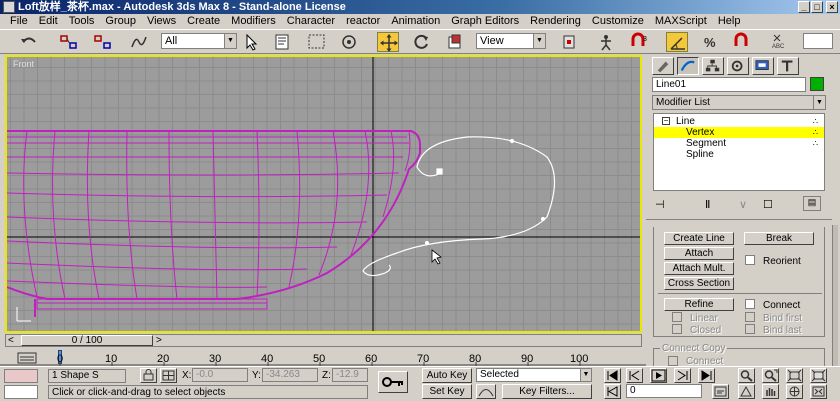  What do you see at coordinates (770, 375) in the screenshot?
I see `zoom-all-icon` at bounding box center [770, 375].